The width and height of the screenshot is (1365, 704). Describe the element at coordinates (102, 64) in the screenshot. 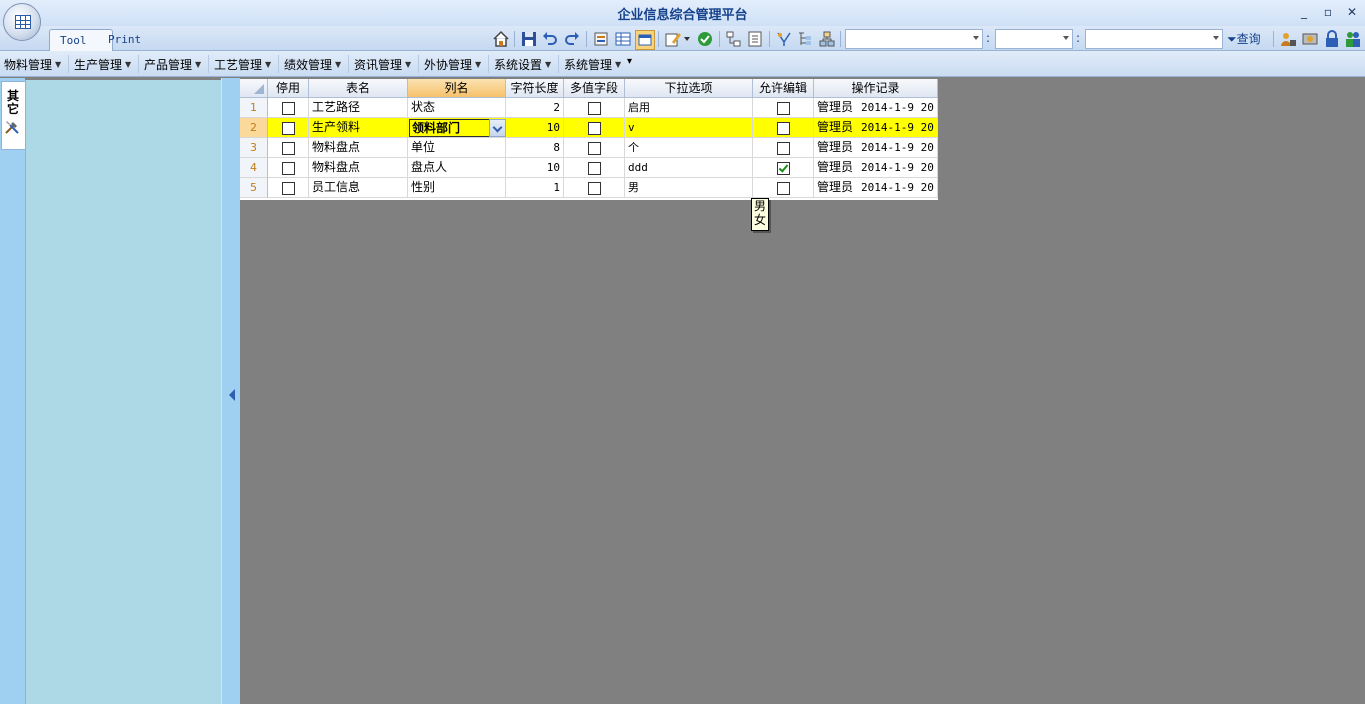

I see `menu-production: 生产管理 ▼` at that location.